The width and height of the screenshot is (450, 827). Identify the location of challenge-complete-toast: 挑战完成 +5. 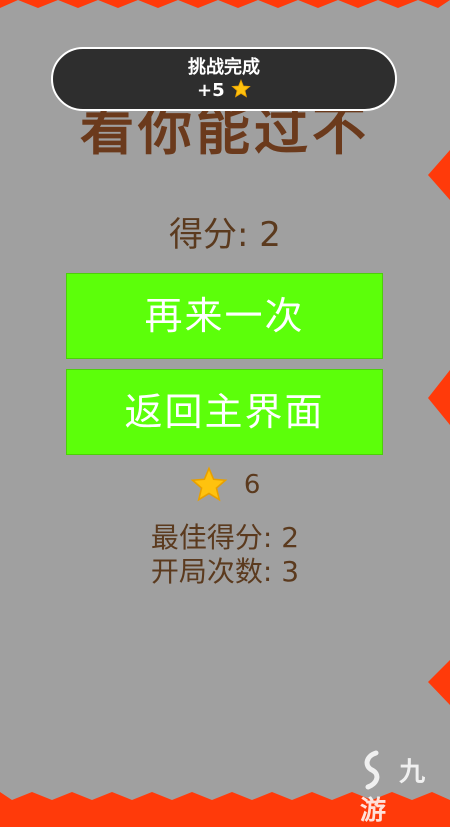
(224, 79).